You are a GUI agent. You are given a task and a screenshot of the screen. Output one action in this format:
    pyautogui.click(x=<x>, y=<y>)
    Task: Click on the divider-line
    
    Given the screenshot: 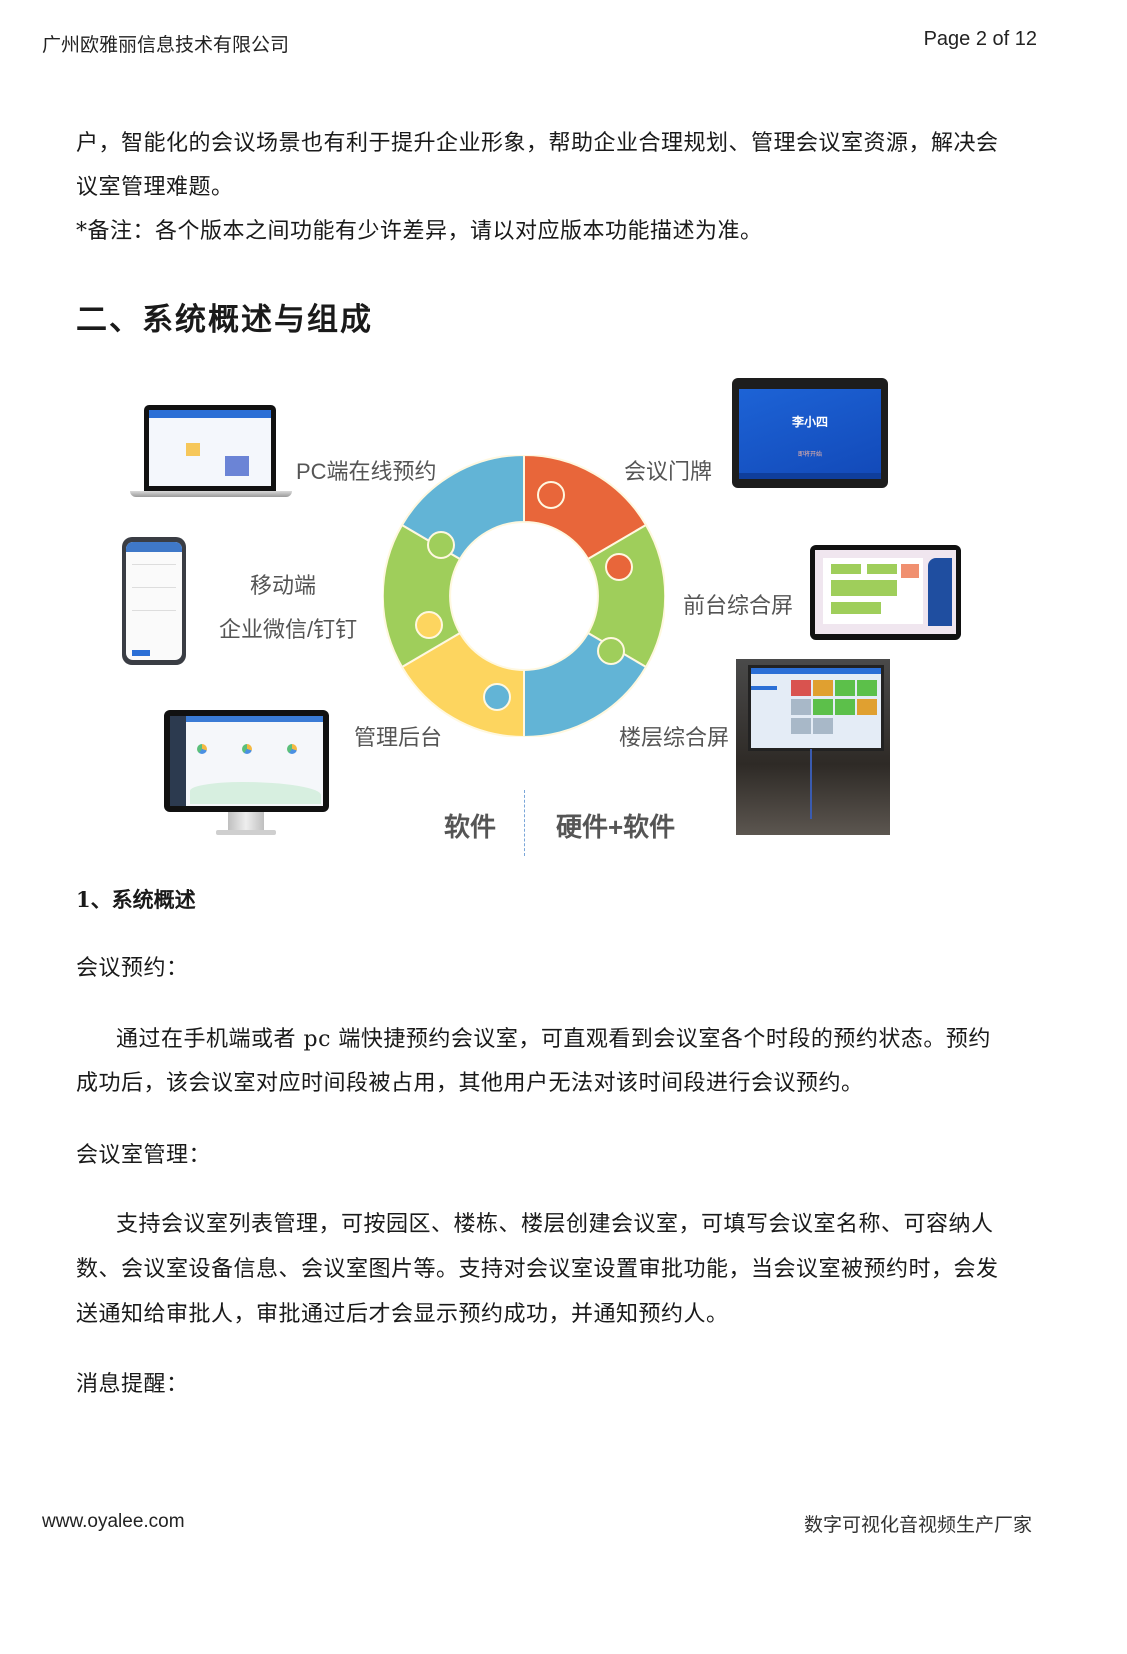 What is the action you would take?
    pyautogui.click(x=524, y=823)
    